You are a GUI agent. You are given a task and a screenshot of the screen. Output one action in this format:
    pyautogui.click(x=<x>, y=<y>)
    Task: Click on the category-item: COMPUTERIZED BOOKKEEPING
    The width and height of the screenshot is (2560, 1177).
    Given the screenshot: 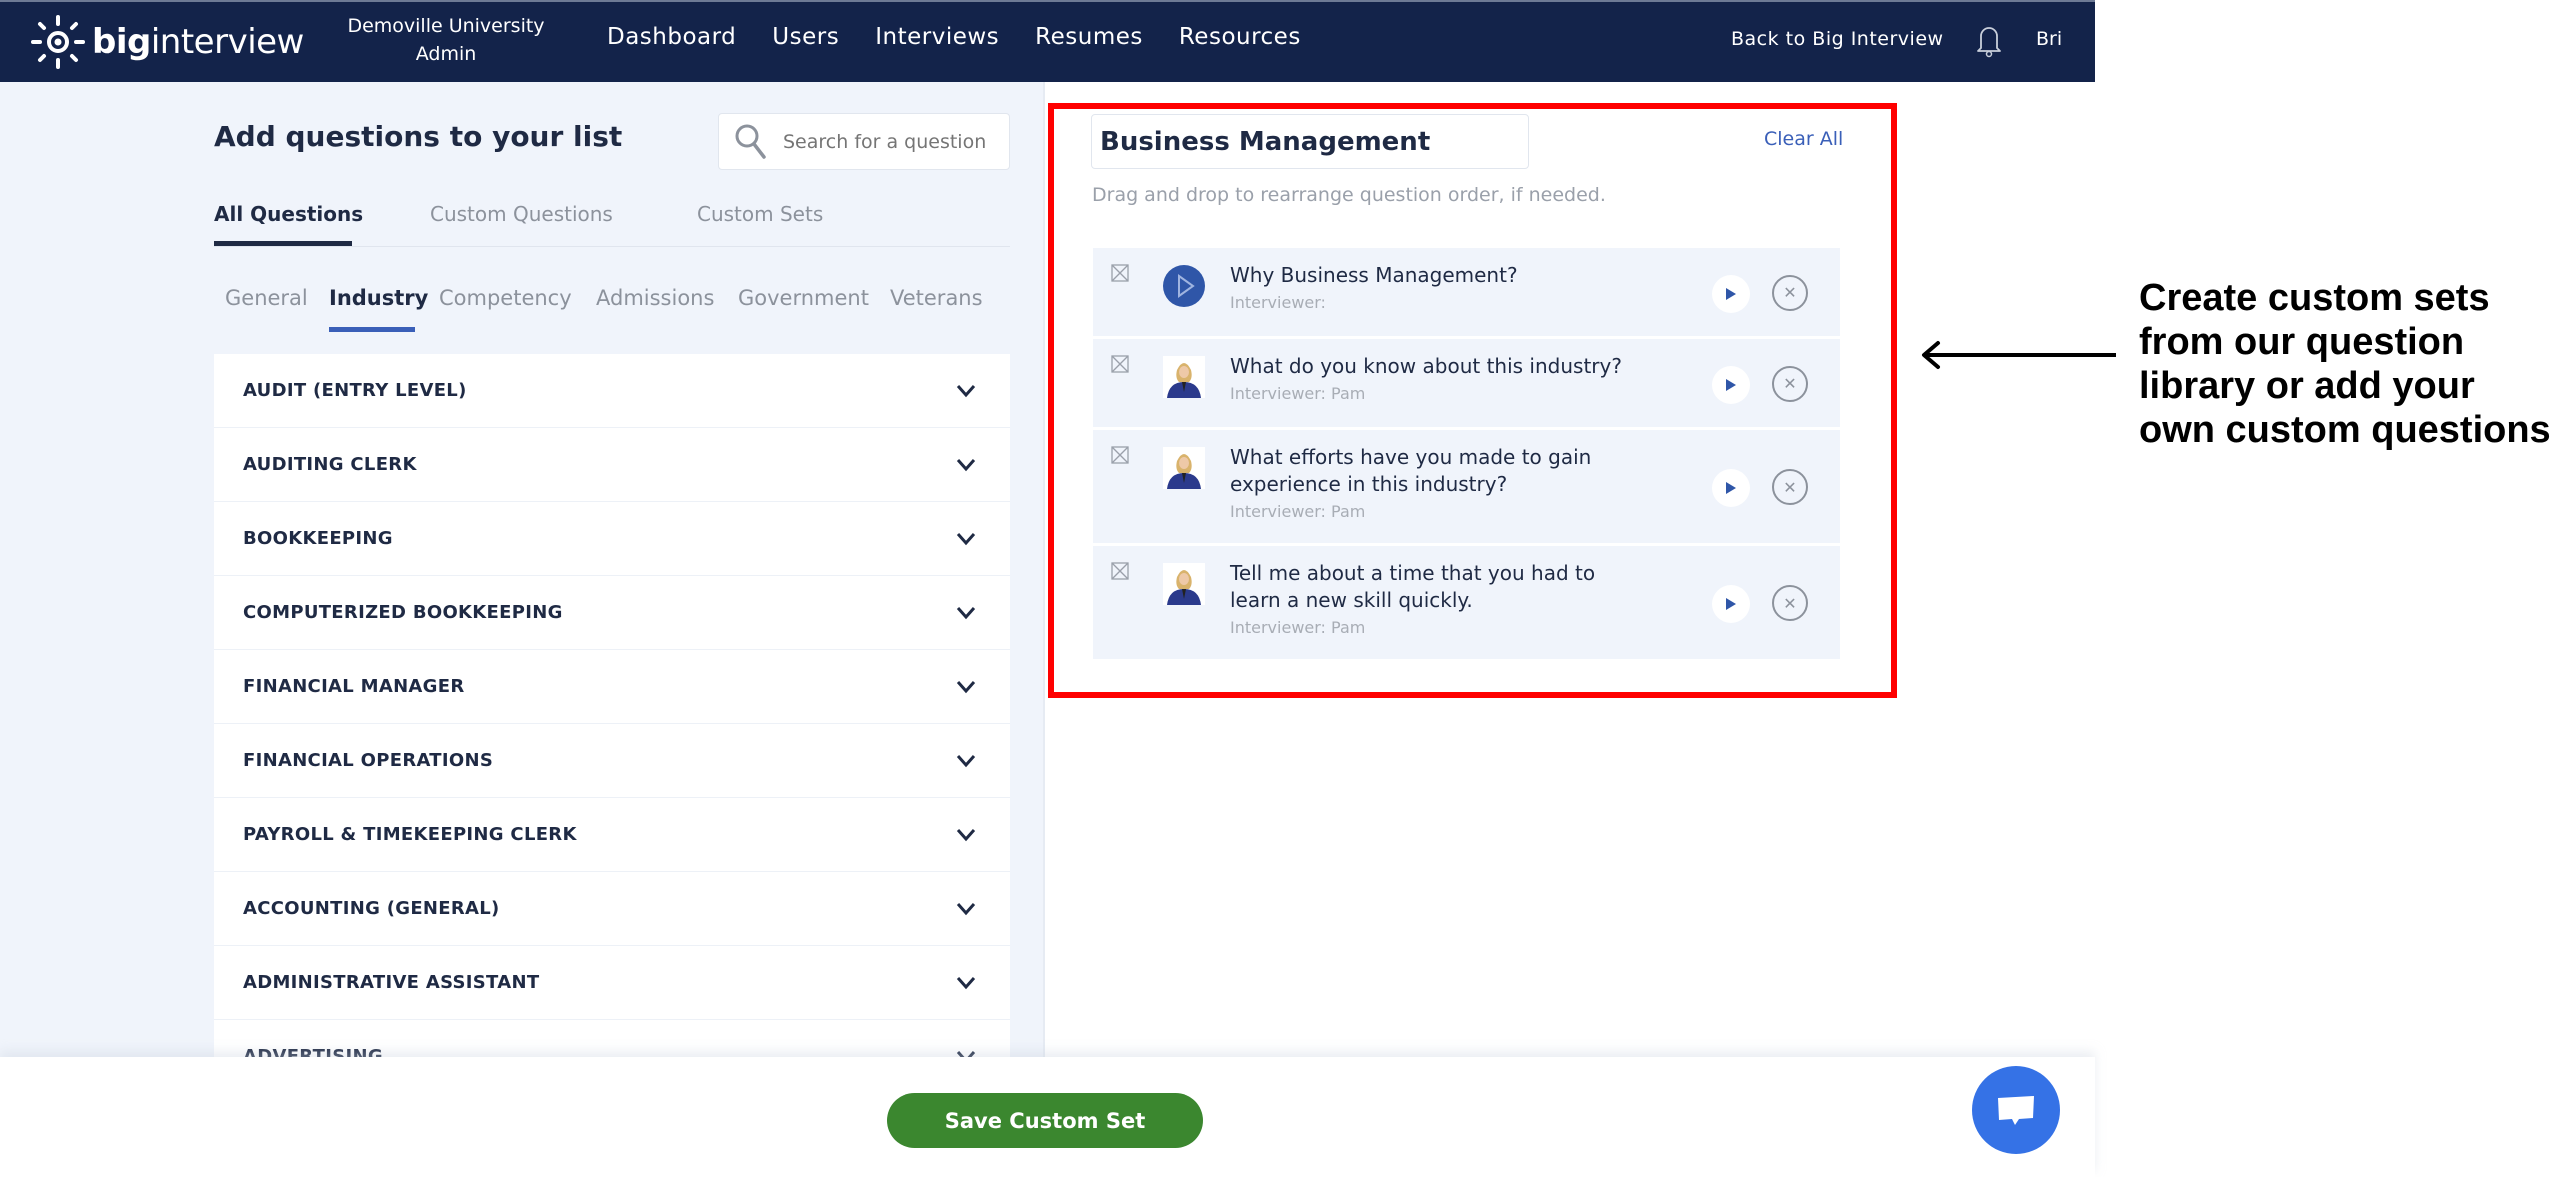 What is the action you would take?
    pyautogui.click(x=612, y=613)
    